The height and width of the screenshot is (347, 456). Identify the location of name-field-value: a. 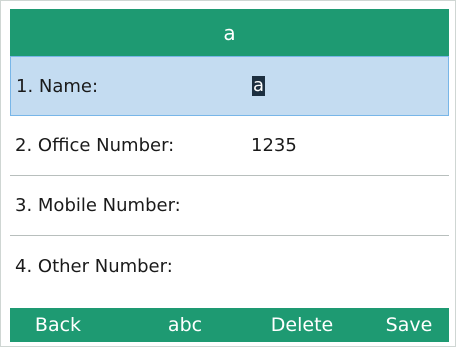
(259, 85).